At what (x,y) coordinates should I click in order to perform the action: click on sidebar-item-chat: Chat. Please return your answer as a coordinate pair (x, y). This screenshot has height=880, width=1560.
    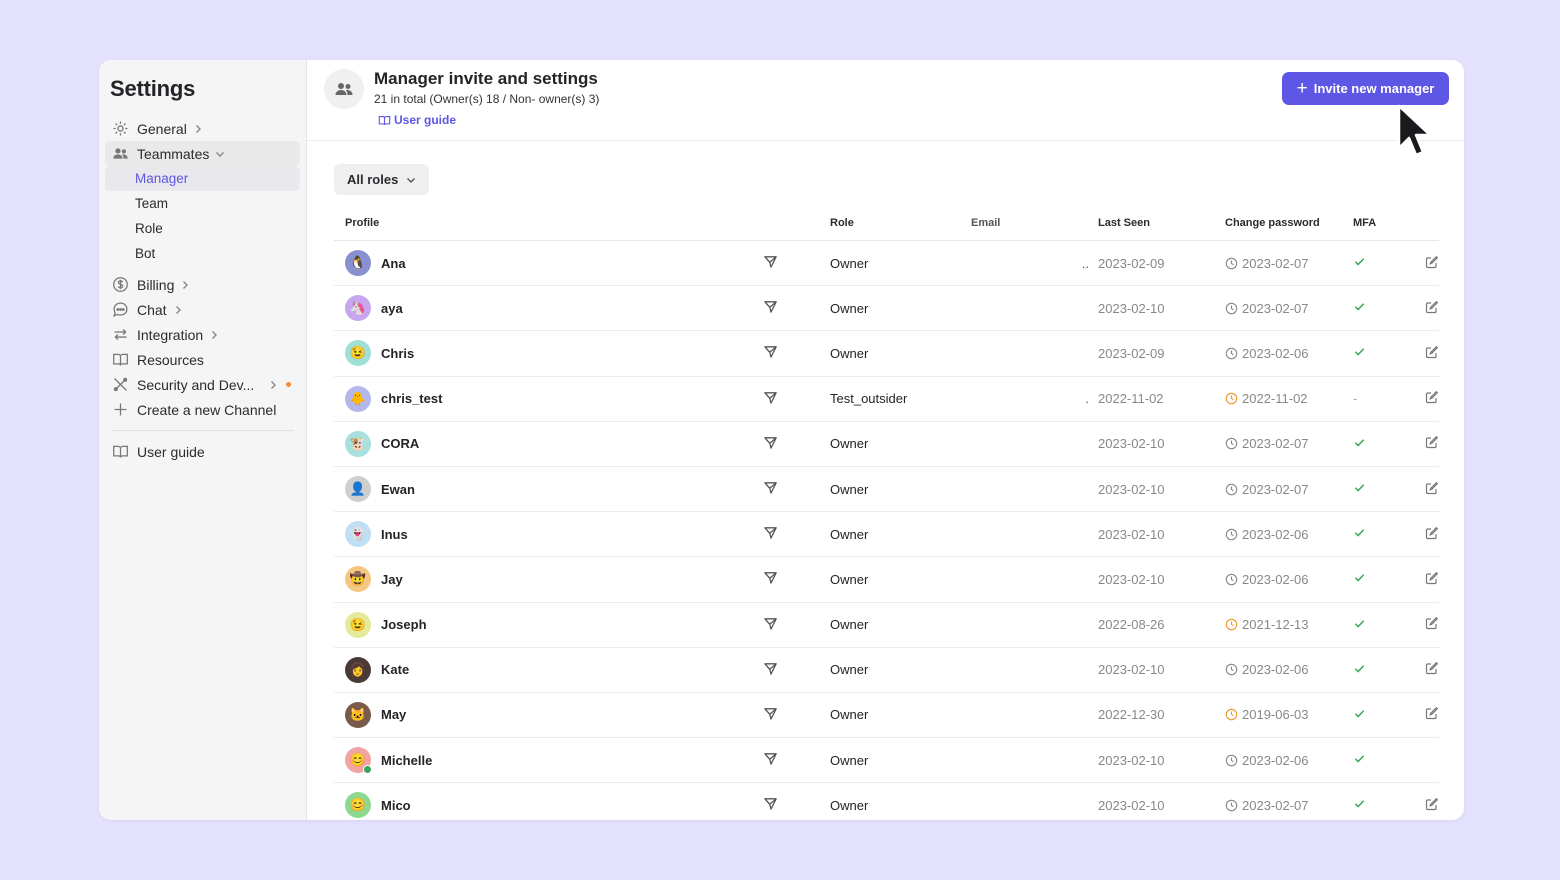
    Looking at the image, I should click on (202, 309).